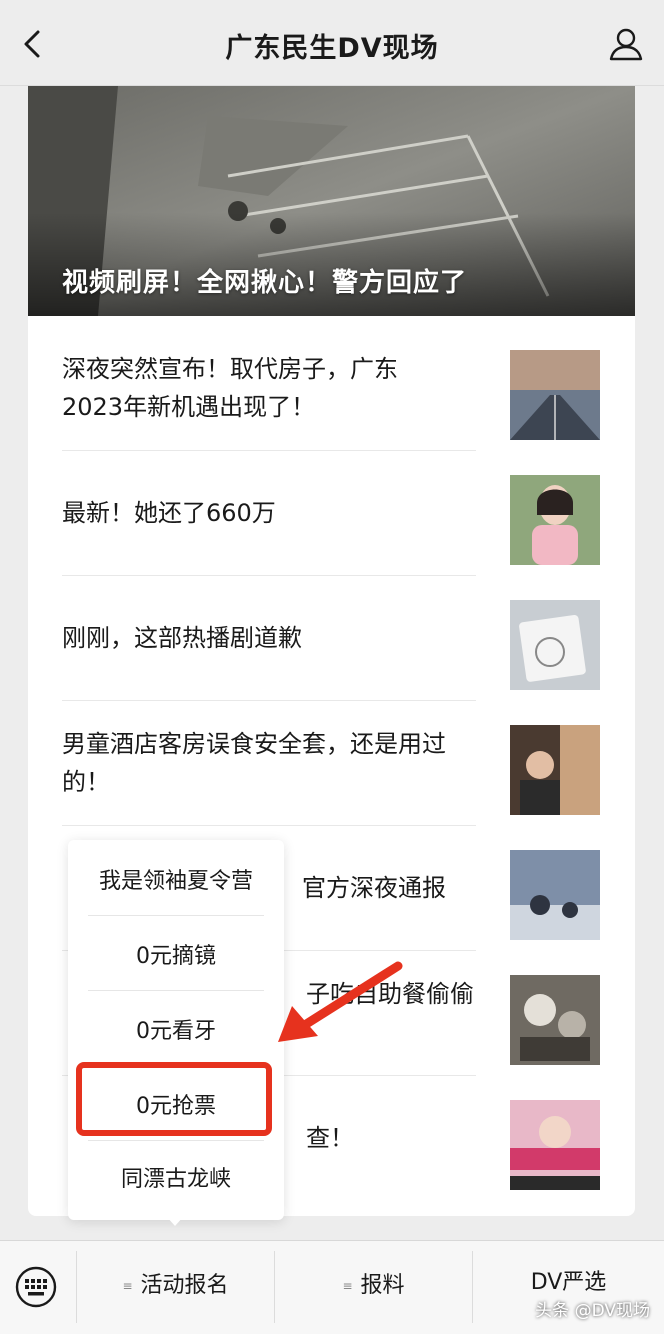 The height and width of the screenshot is (1334, 664). I want to click on nav-bar: 广东民生DV现场, so click(332, 43).